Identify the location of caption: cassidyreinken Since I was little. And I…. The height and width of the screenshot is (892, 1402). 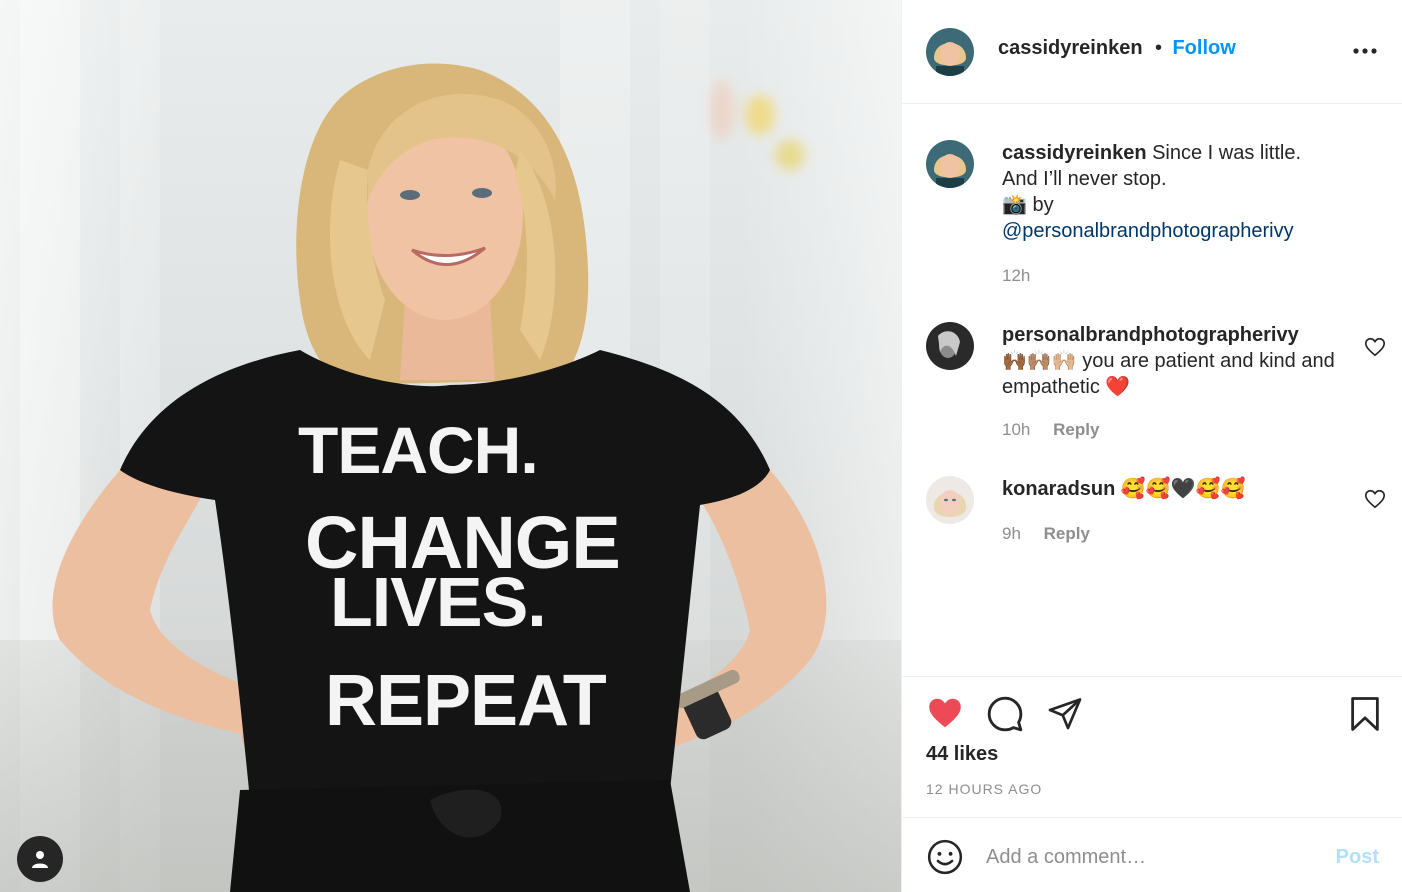
(1156, 215).